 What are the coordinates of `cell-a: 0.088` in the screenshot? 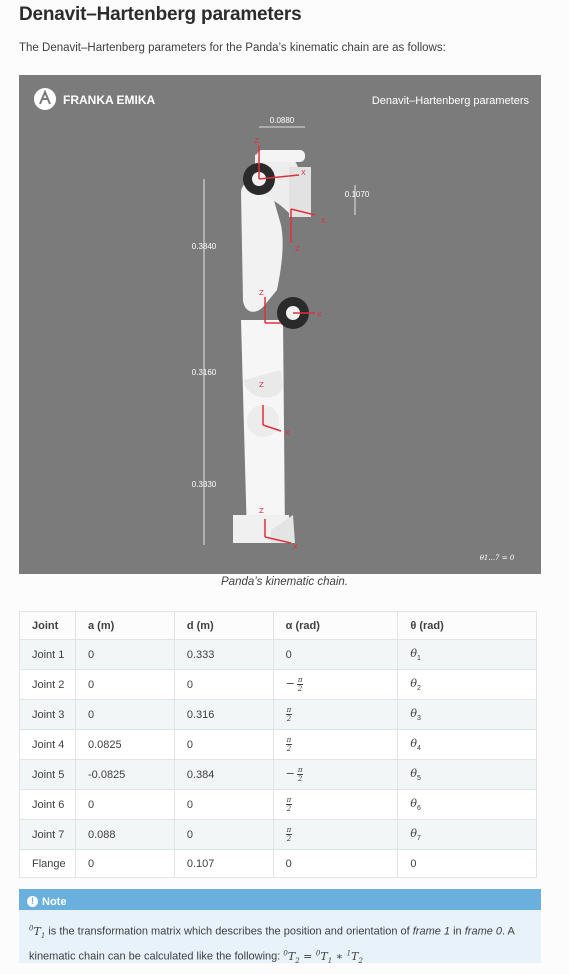 It's located at (124, 834).